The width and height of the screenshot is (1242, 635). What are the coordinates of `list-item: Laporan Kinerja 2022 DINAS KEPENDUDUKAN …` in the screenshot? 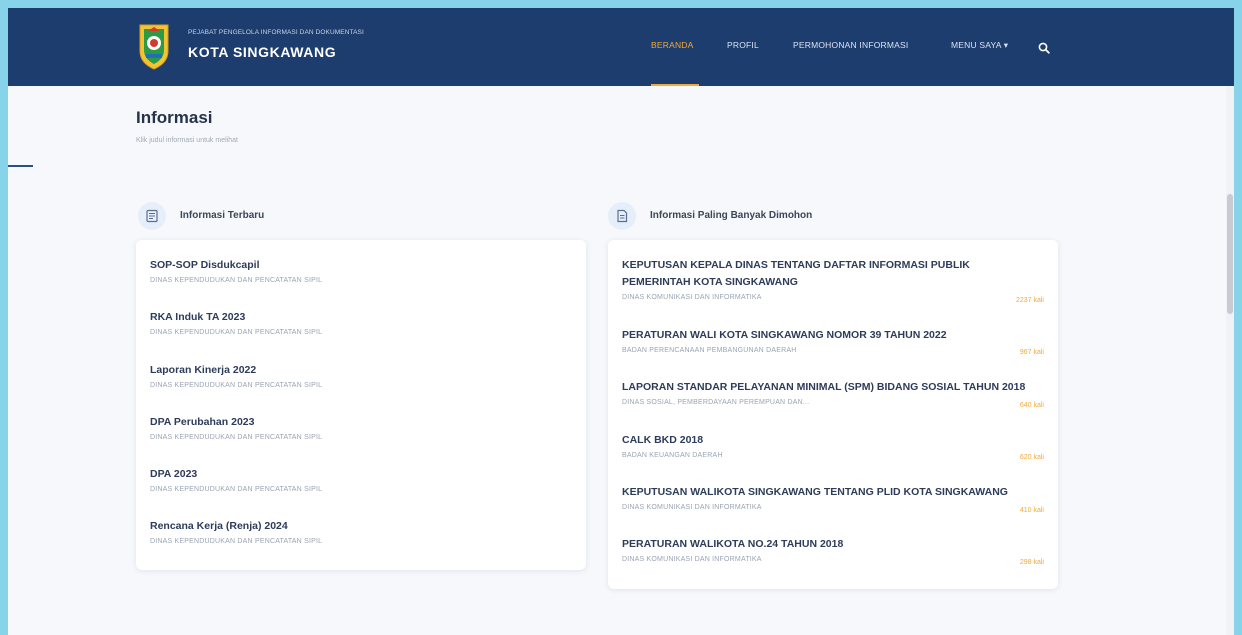 It's located at (236, 375).